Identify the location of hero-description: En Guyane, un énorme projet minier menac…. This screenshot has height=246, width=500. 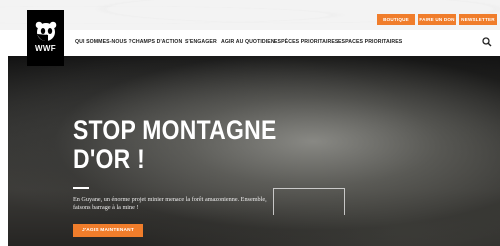
(170, 203).